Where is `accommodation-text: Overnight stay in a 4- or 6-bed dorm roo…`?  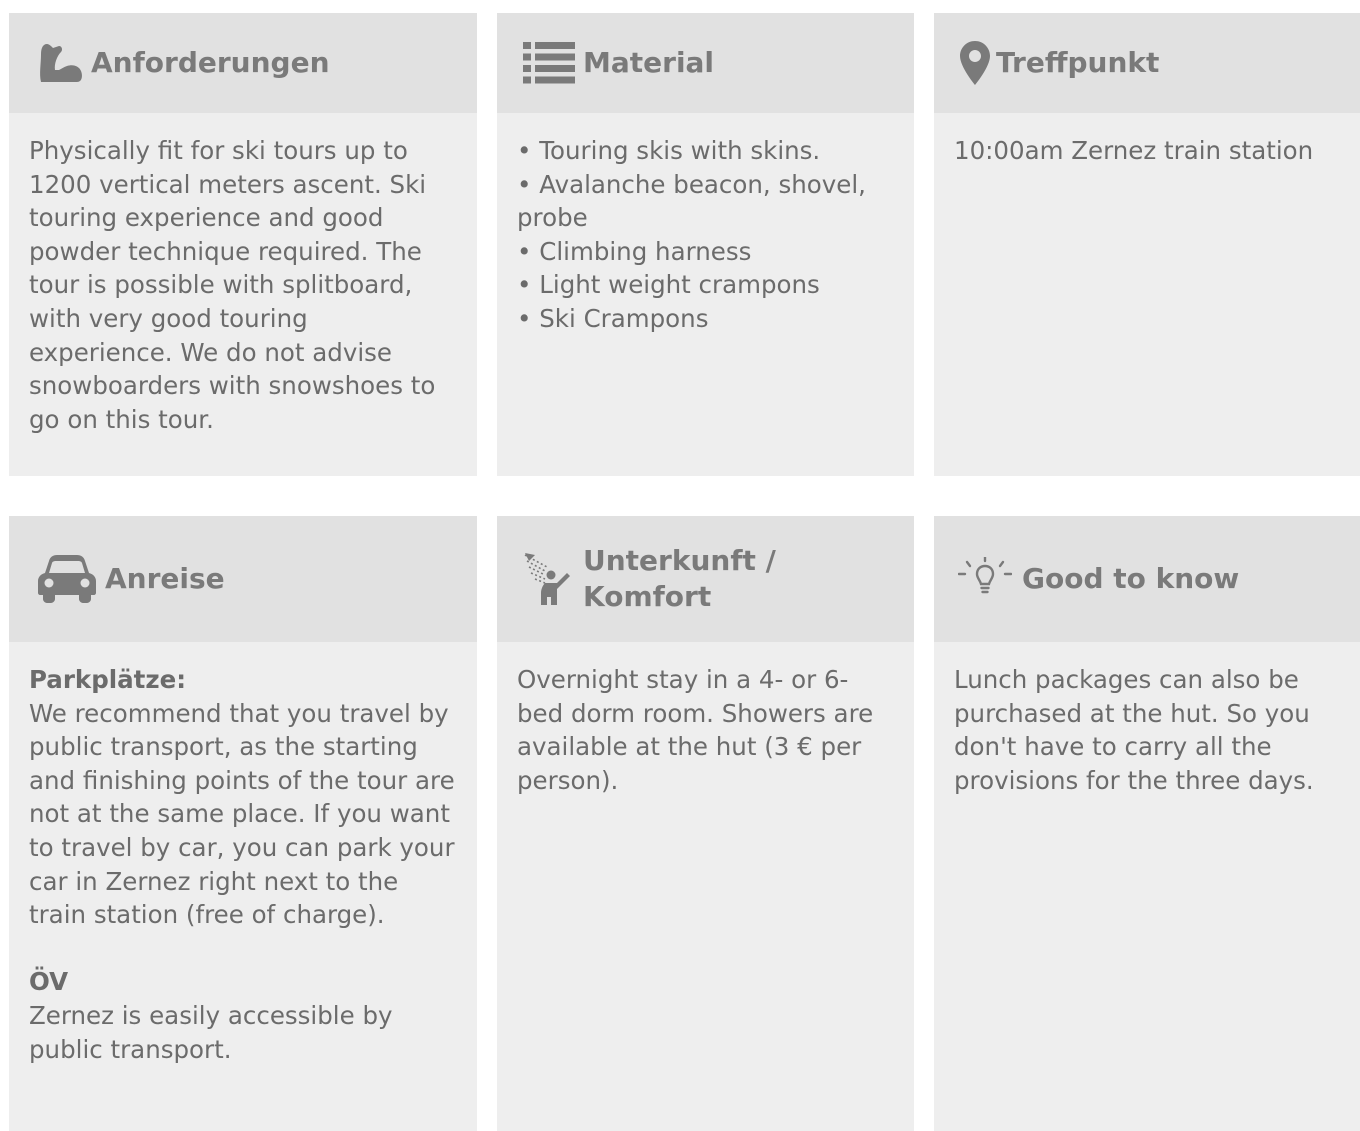
accommodation-text: Overnight stay in a 4- or 6-bed dorm roo… is located at coordinates (695, 730).